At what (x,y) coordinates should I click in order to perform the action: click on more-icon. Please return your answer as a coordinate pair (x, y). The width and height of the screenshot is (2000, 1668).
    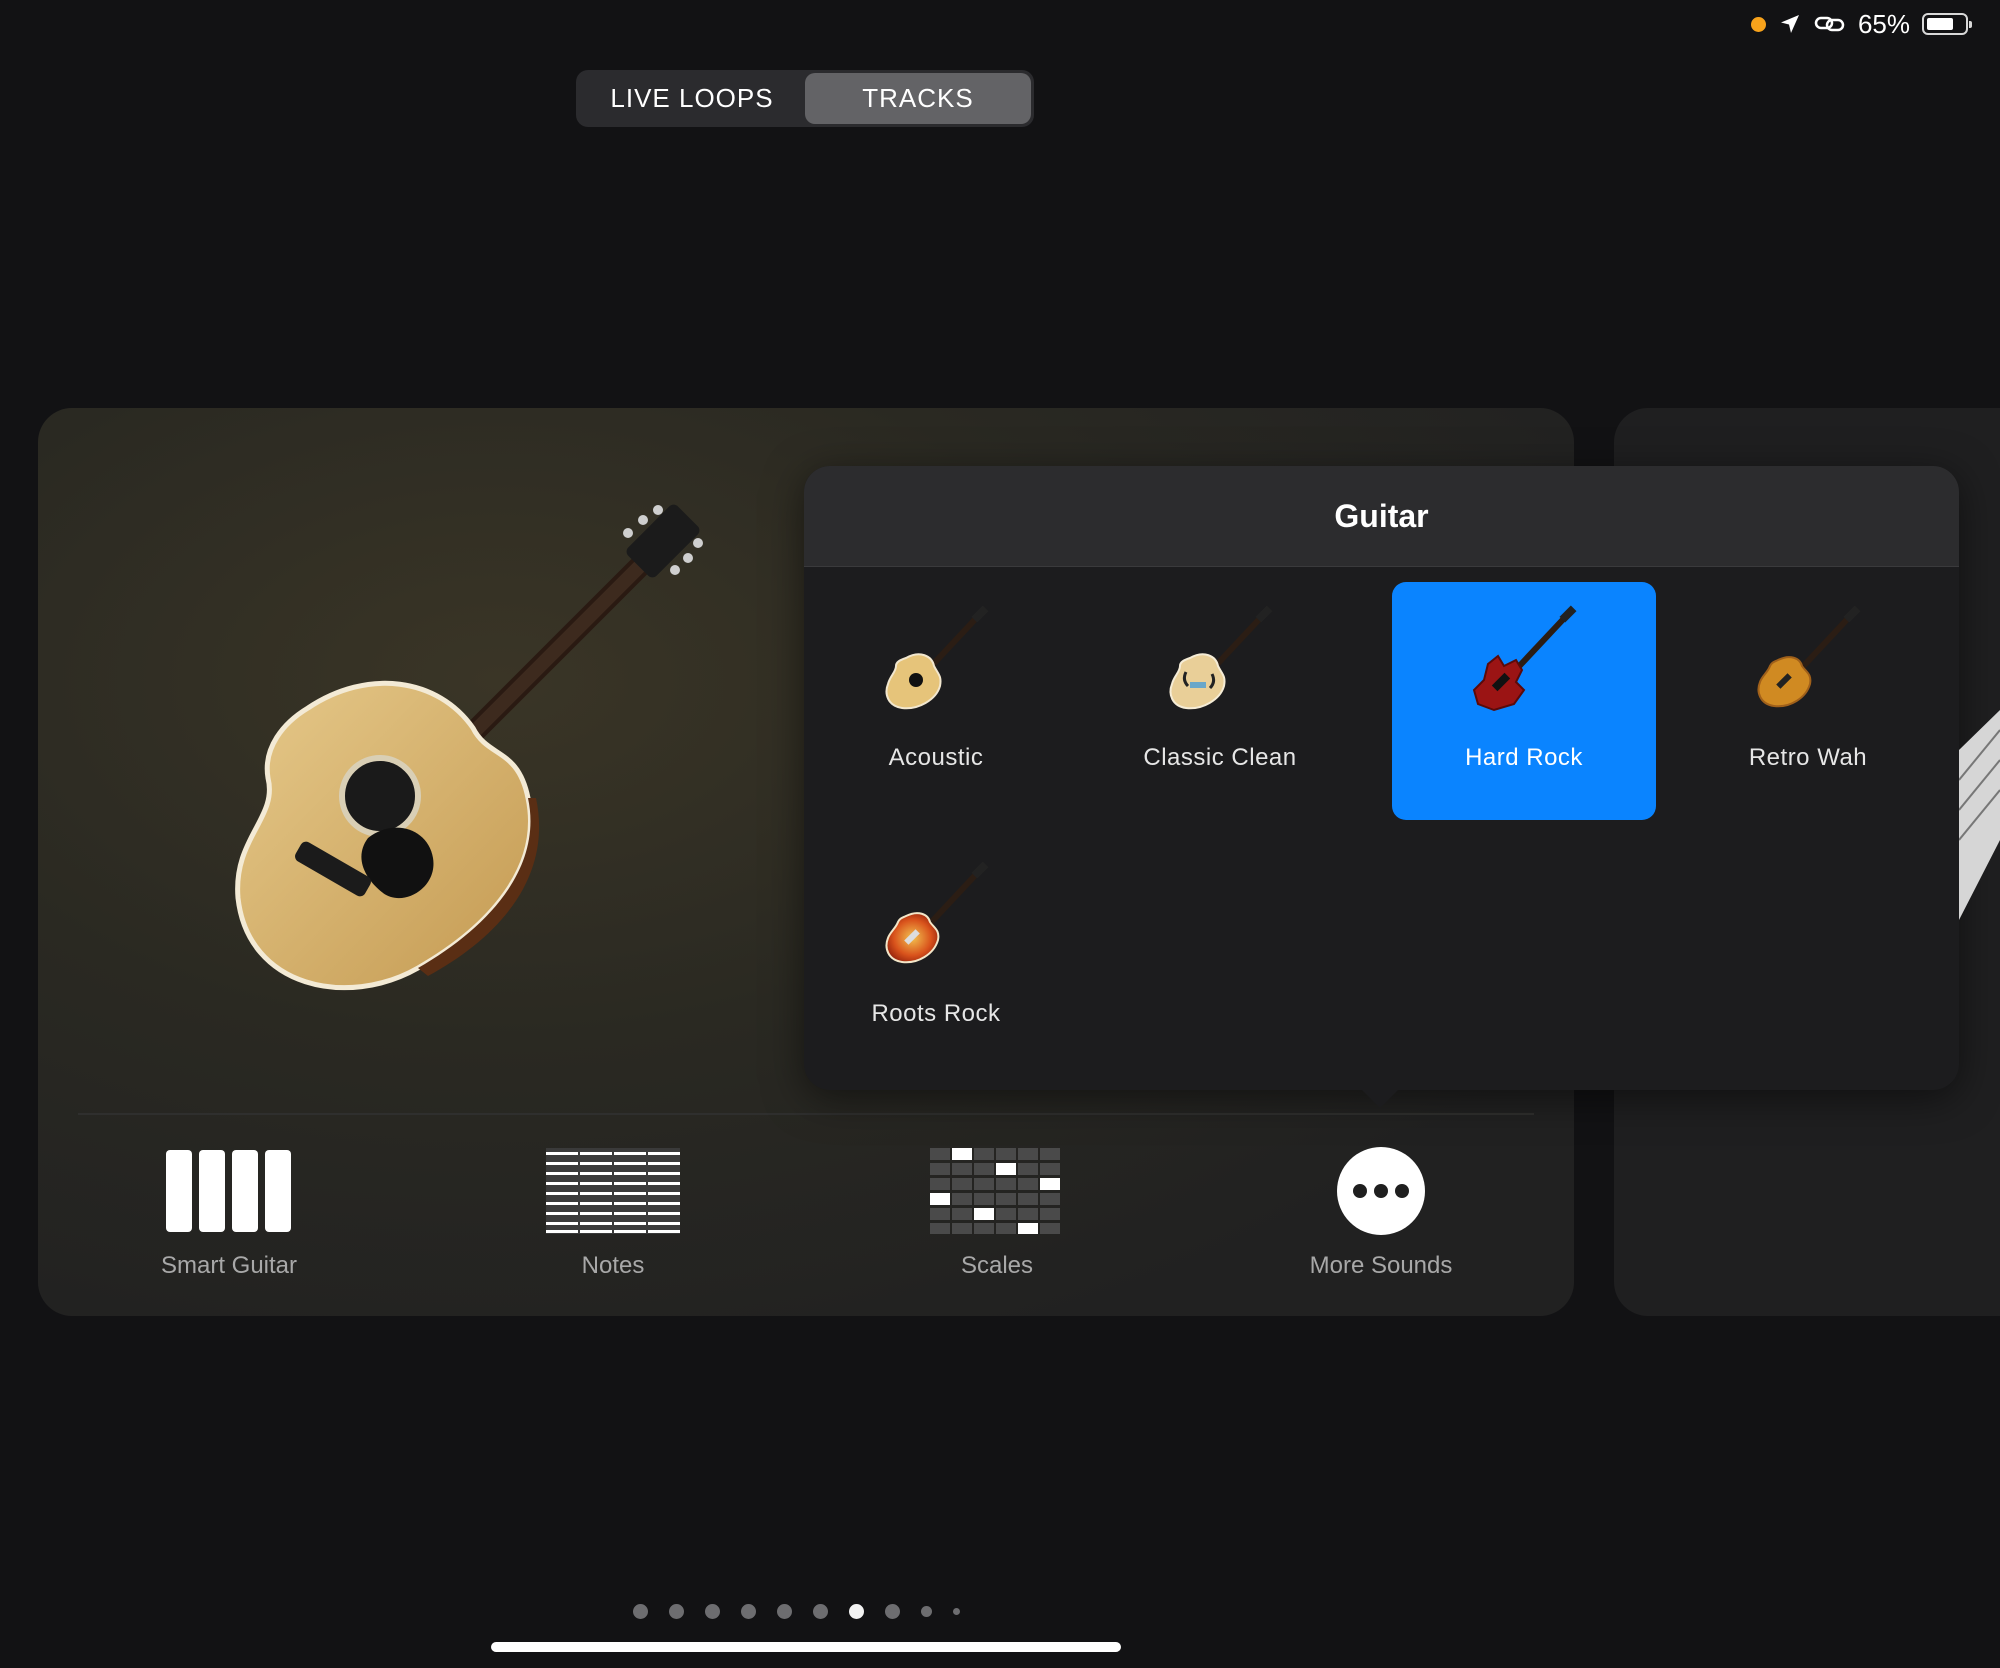
    Looking at the image, I should click on (1381, 1191).